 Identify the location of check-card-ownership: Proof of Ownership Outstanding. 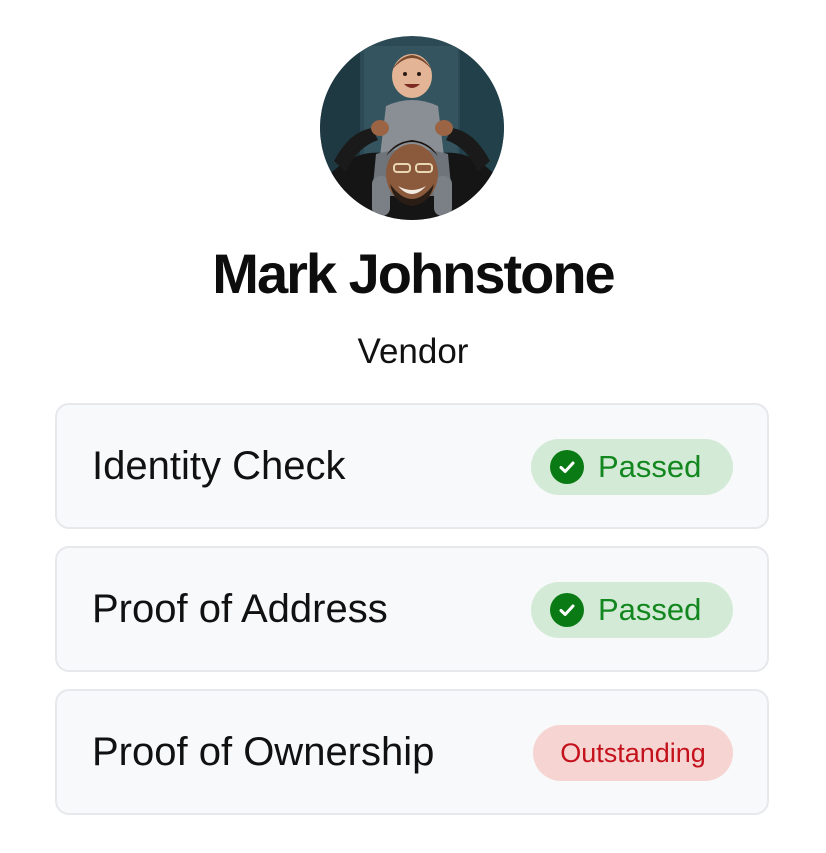
(412, 752).